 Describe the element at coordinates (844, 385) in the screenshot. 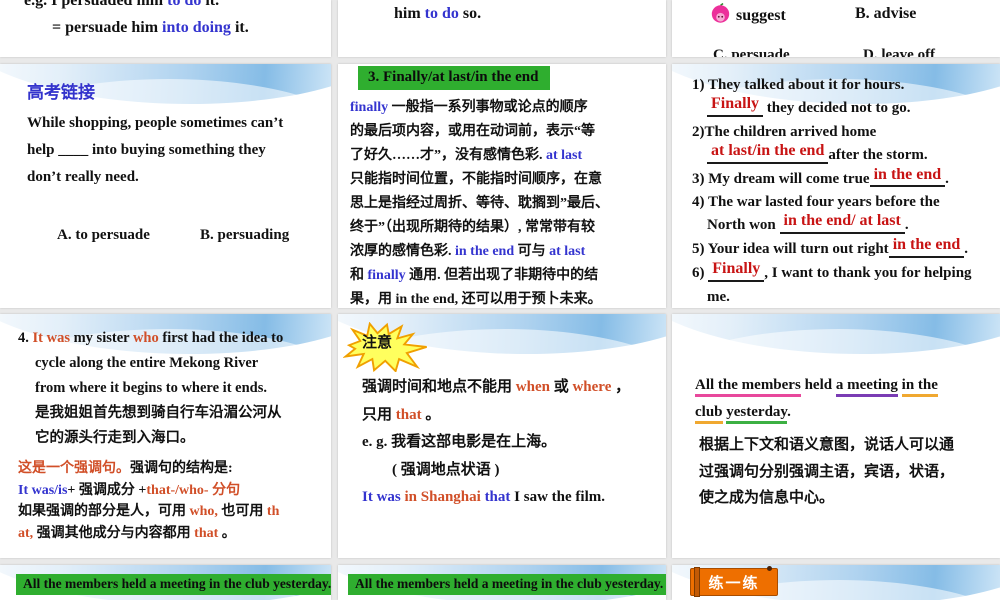

I see `sentence-line: All the members held a meeting in the` at that location.